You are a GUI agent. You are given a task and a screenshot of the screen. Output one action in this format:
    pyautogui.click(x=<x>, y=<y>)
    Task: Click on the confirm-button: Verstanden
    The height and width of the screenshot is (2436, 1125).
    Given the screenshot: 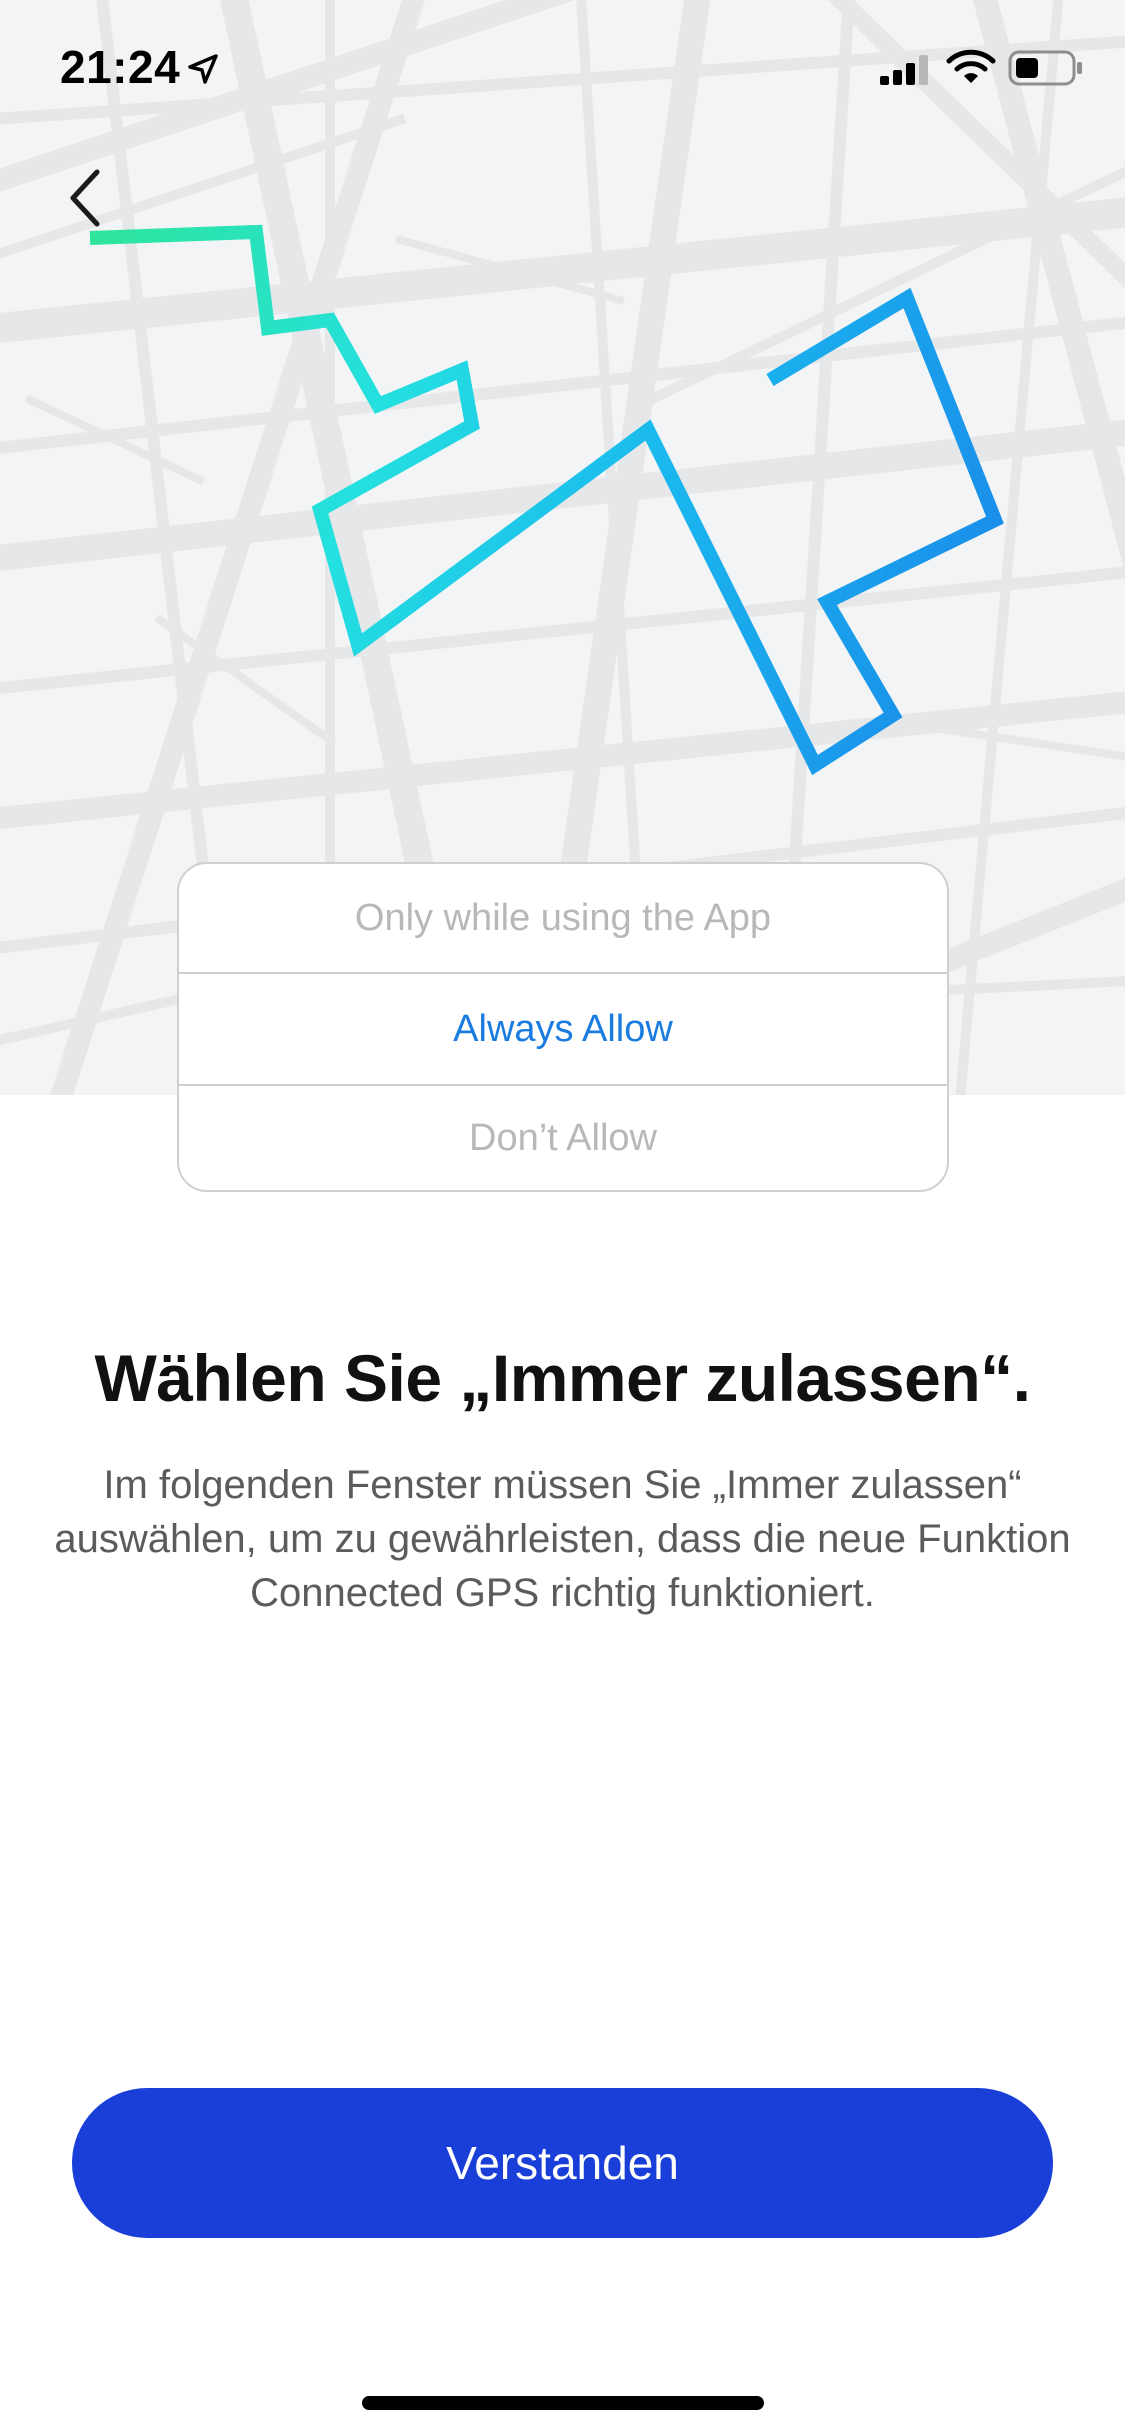 What is the action you would take?
    pyautogui.click(x=562, y=2163)
    